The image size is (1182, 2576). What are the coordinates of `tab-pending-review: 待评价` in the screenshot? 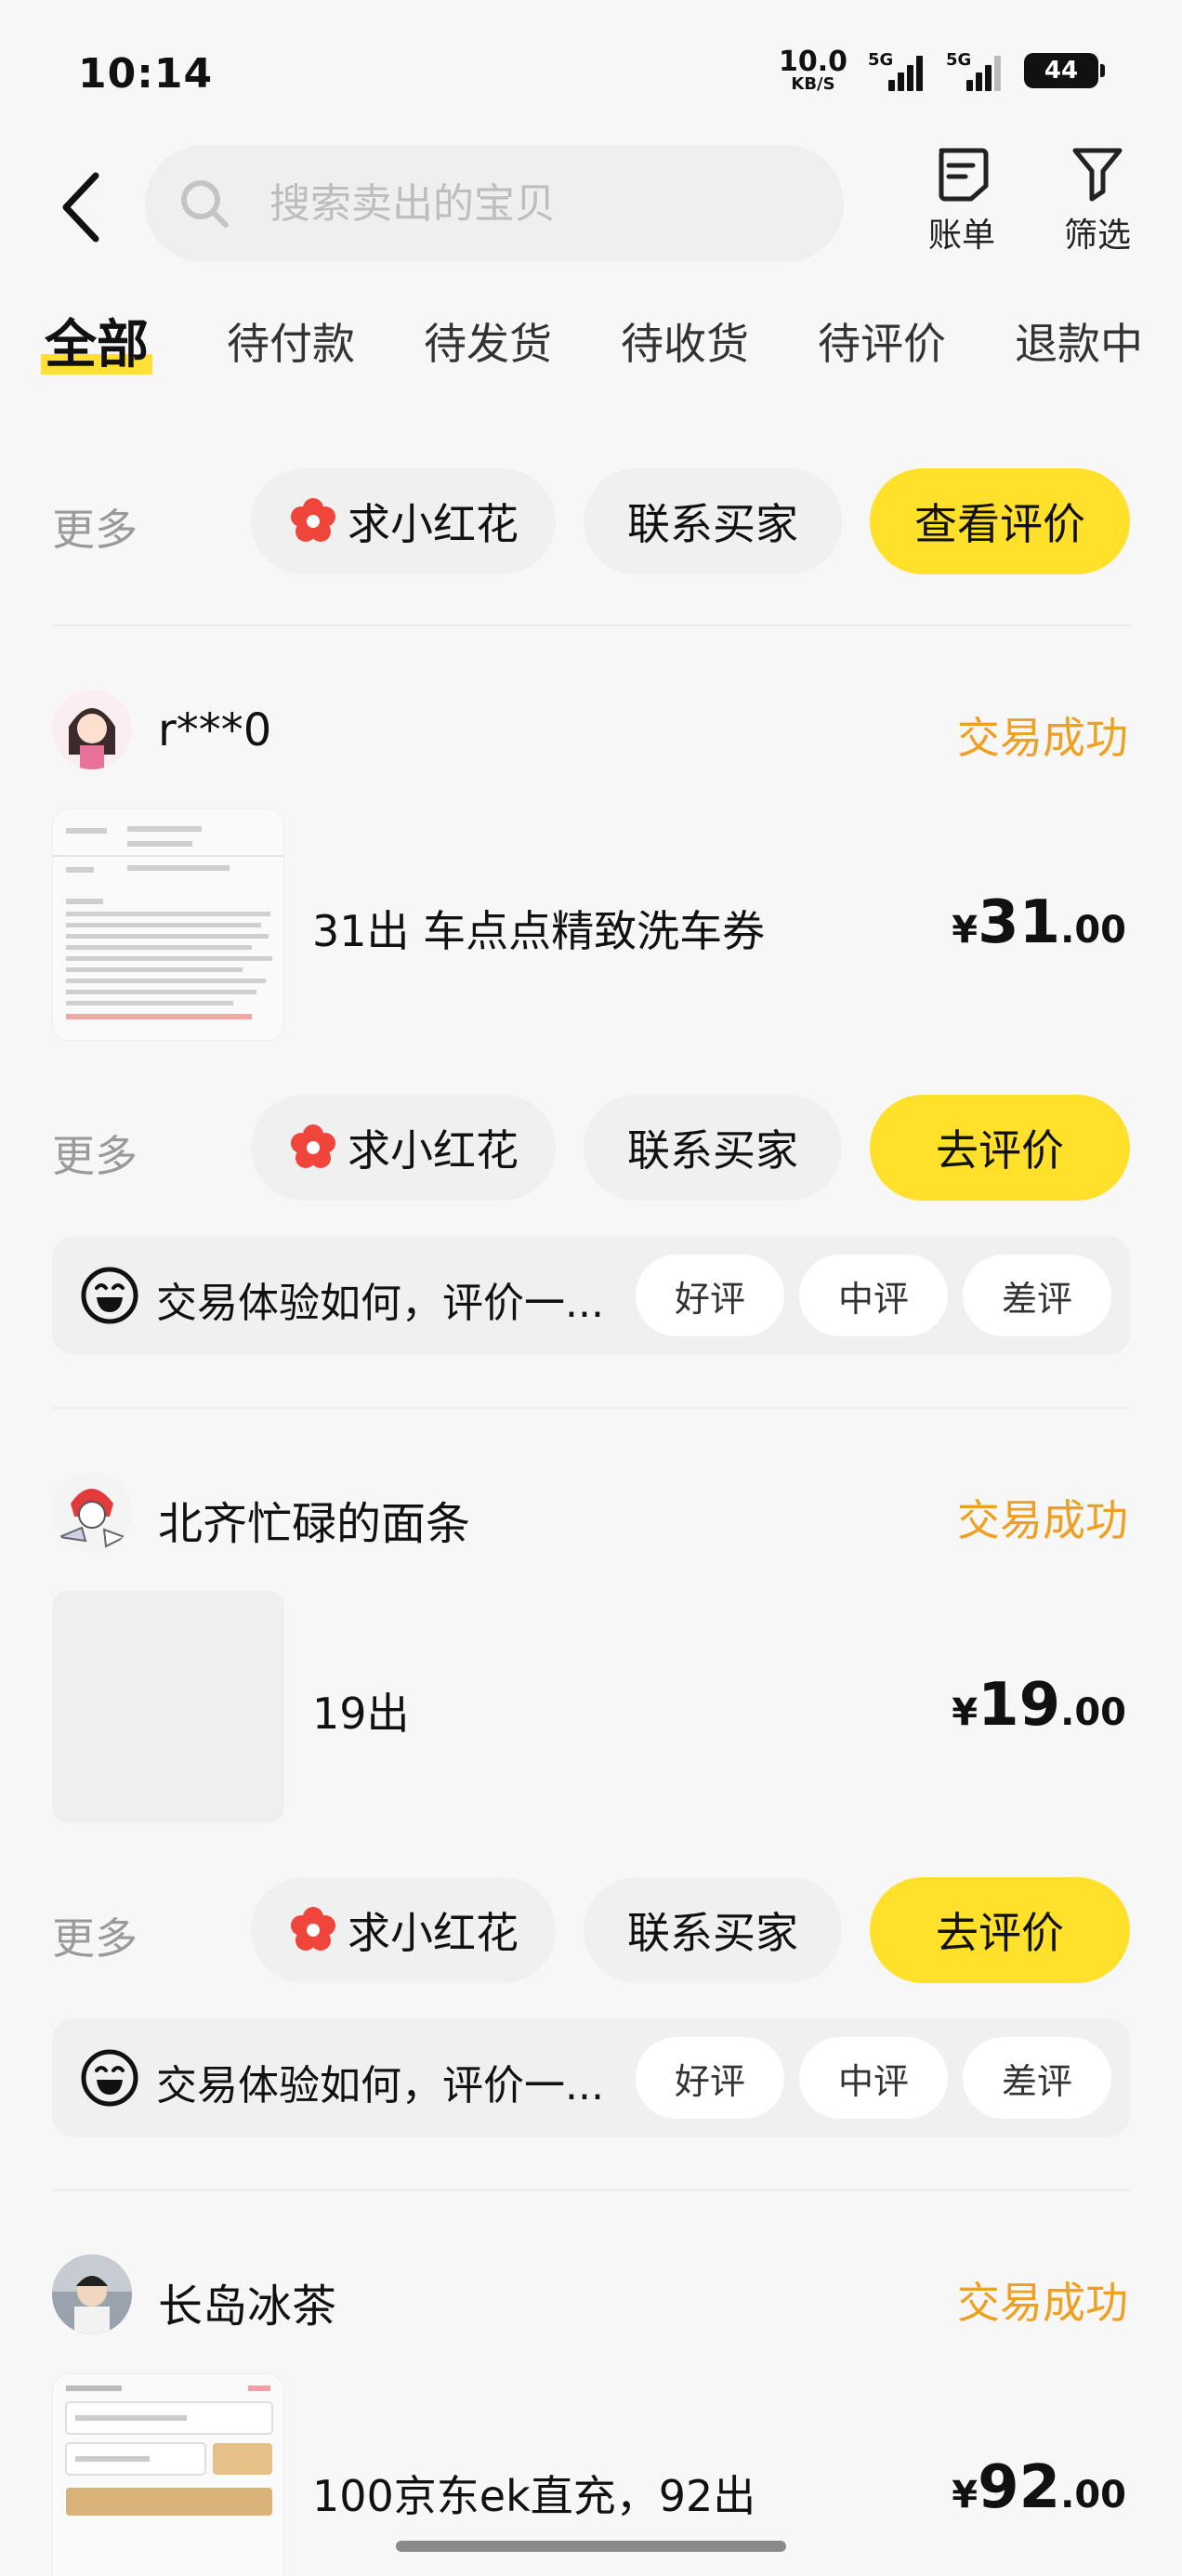 It's located at (882, 341).